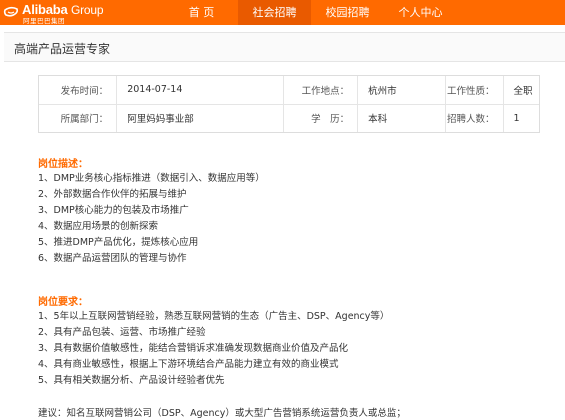  I want to click on top-nav-bar: Alibaba Group 阿里巴巴集团 首 页 社会招聘 校园招聘 个人中心, so click(282, 12).